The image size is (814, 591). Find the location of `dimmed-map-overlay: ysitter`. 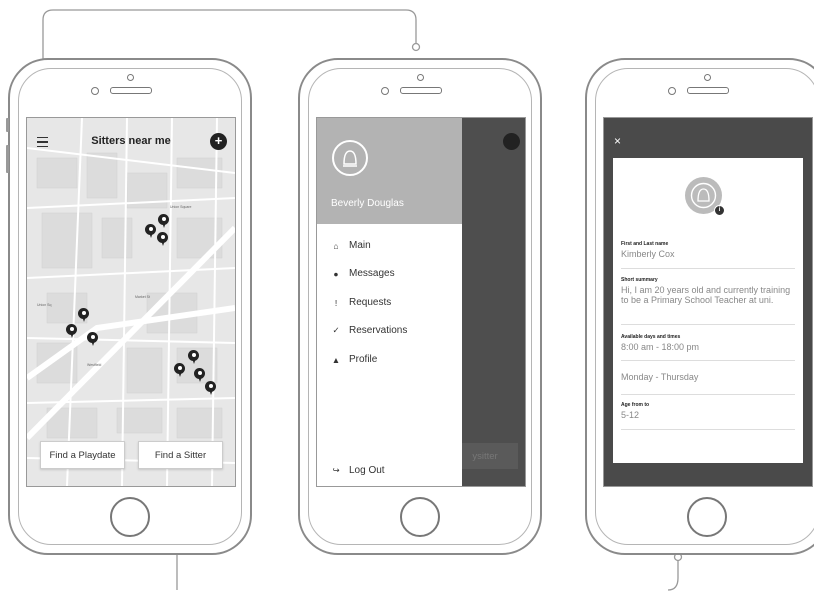

dimmed-map-overlay: ysitter is located at coordinates (488, 302).